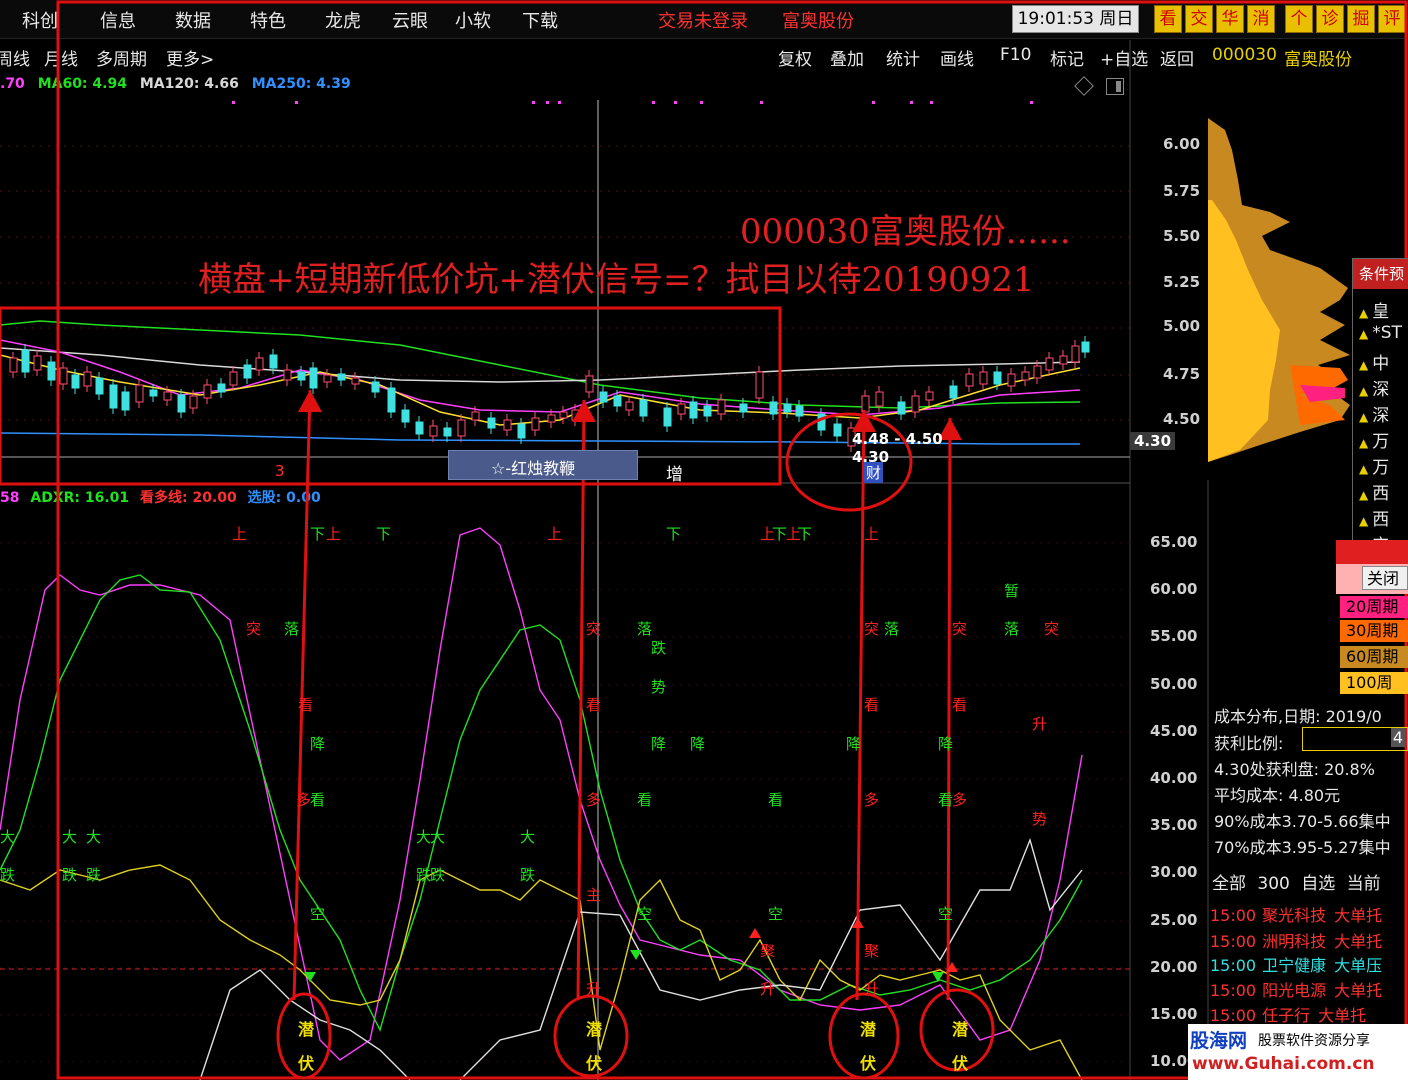 Image resolution: width=1408 pixels, height=1080 pixels. I want to click on osc-tick: 40.00, so click(1174, 778).